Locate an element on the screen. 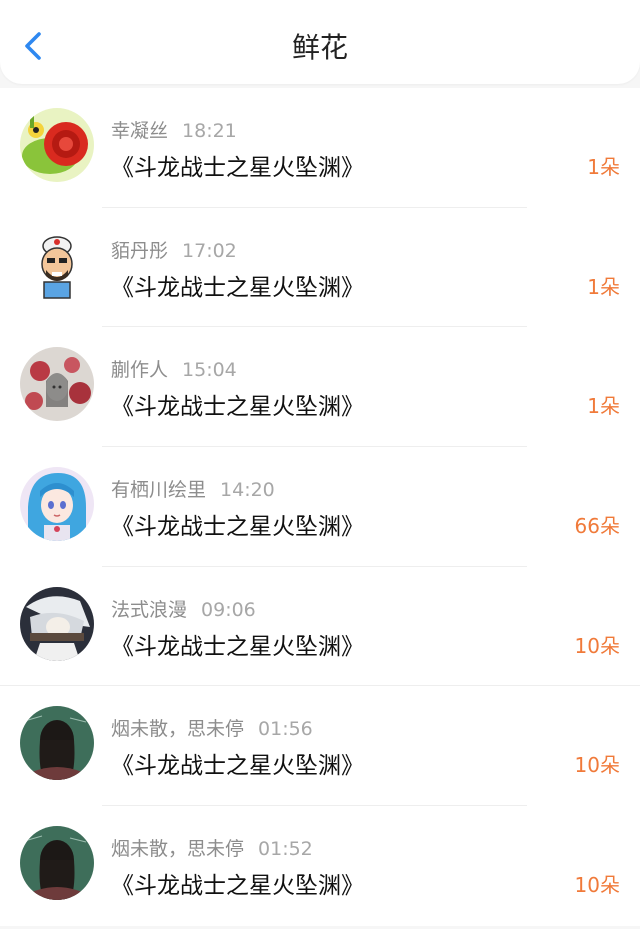  flower-count: 66朵 is located at coordinates (597, 526).